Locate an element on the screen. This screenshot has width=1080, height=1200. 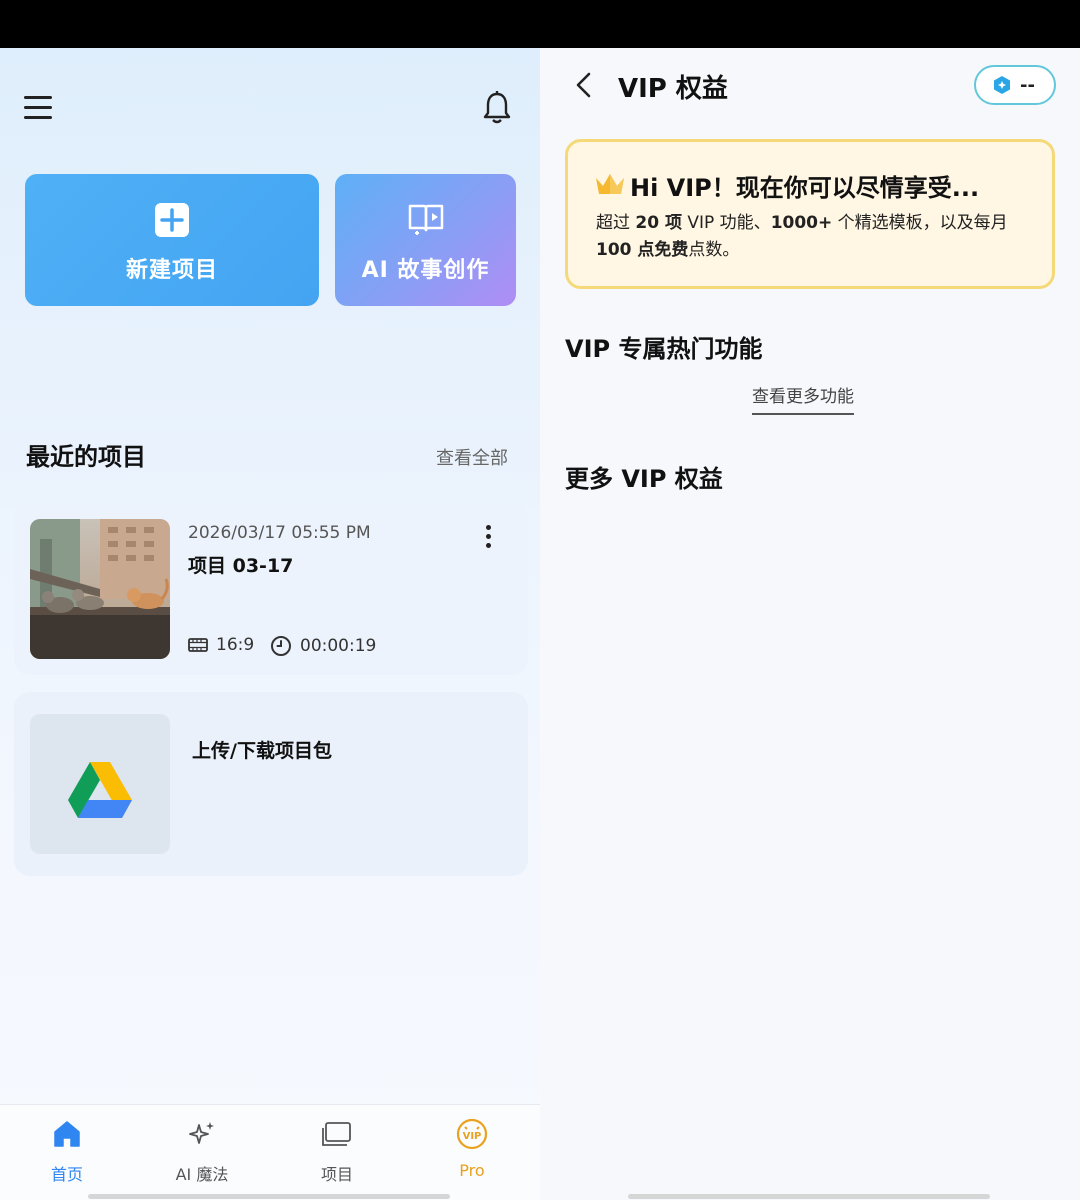
project-datetime: 2026/03/17 05:55 PM is located at coordinates (279, 533).